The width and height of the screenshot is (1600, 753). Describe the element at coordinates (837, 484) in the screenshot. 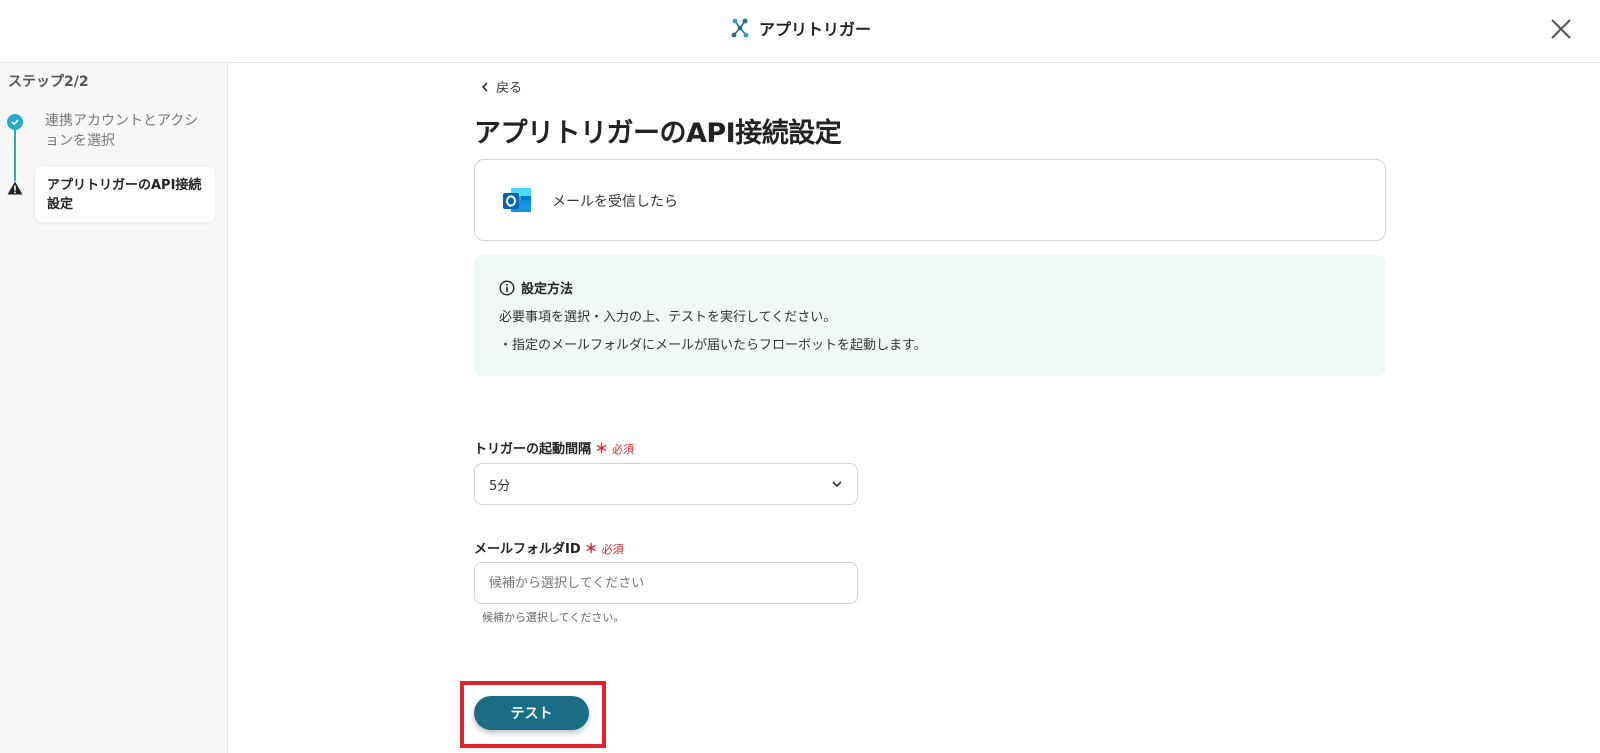

I see `chevron-down-icon` at that location.